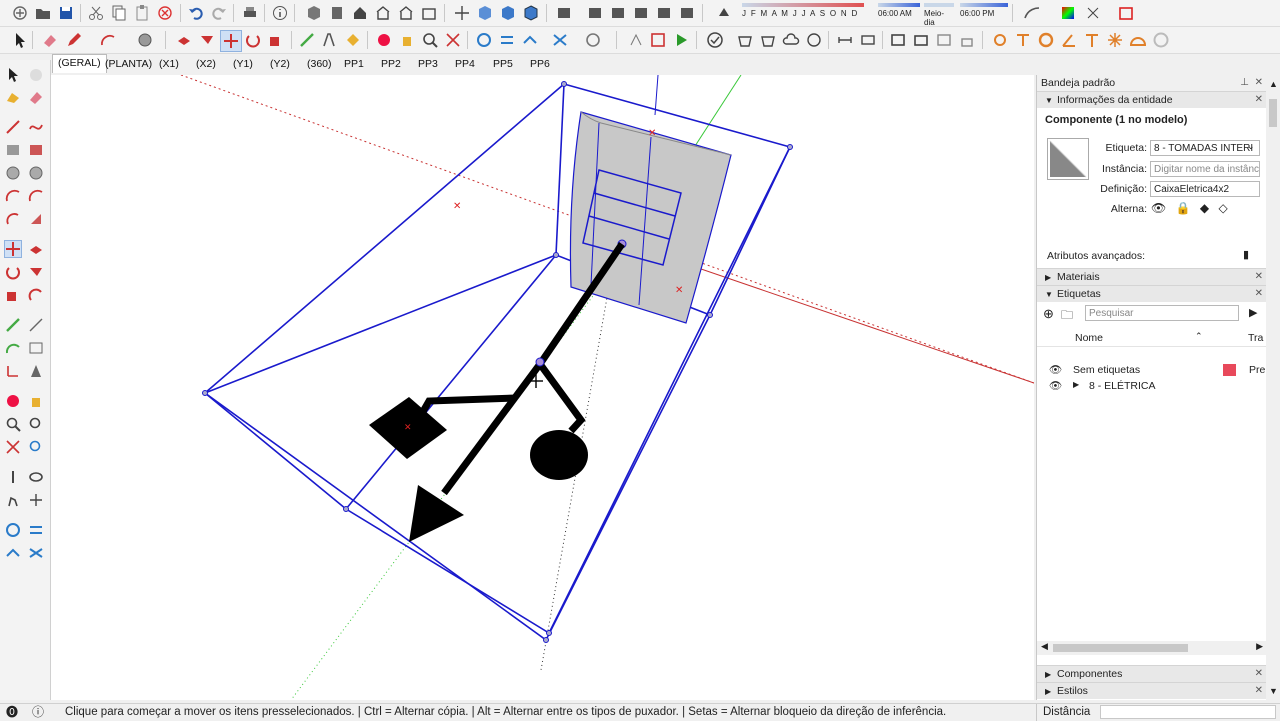 The width and height of the screenshot is (1280, 721). I want to click on tag-color-swatch, so click(1229, 370).